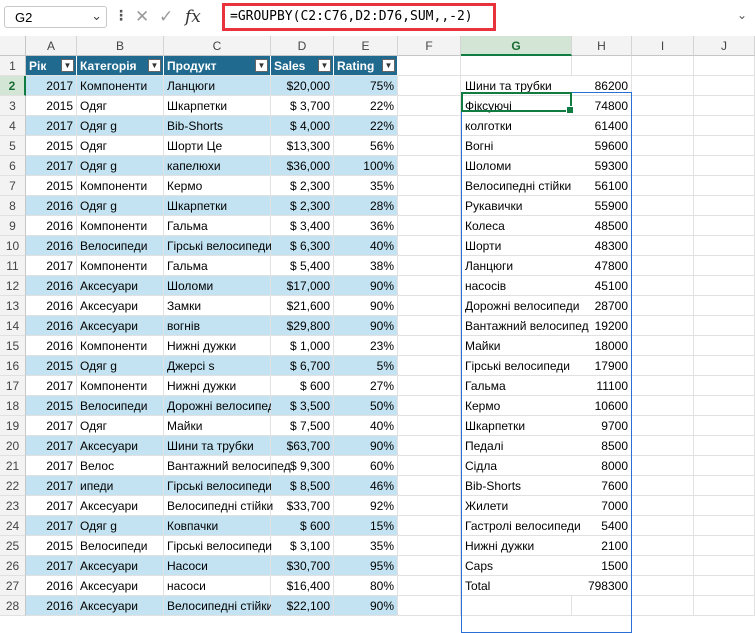  I want to click on table-cell: Шини та трубки, so click(217, 446).